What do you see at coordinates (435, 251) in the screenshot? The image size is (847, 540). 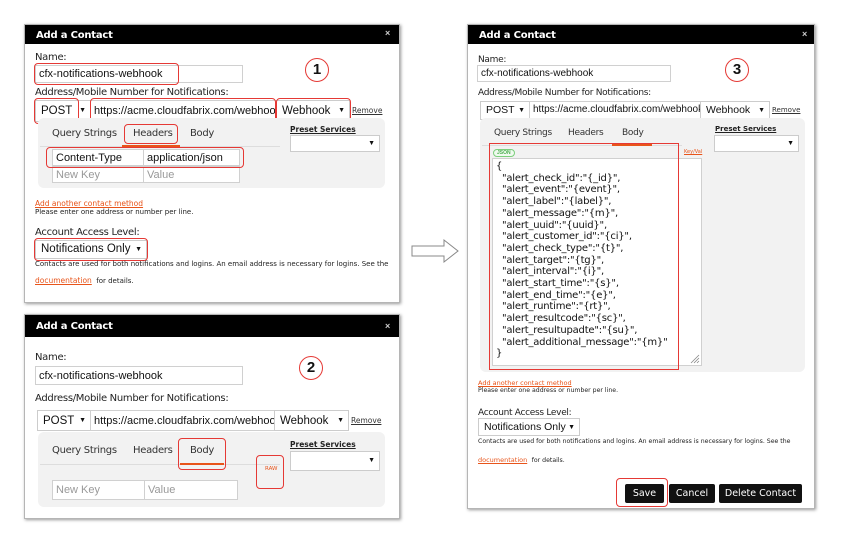 I see `right-arrow-icon` at bounding box center [435, 251].